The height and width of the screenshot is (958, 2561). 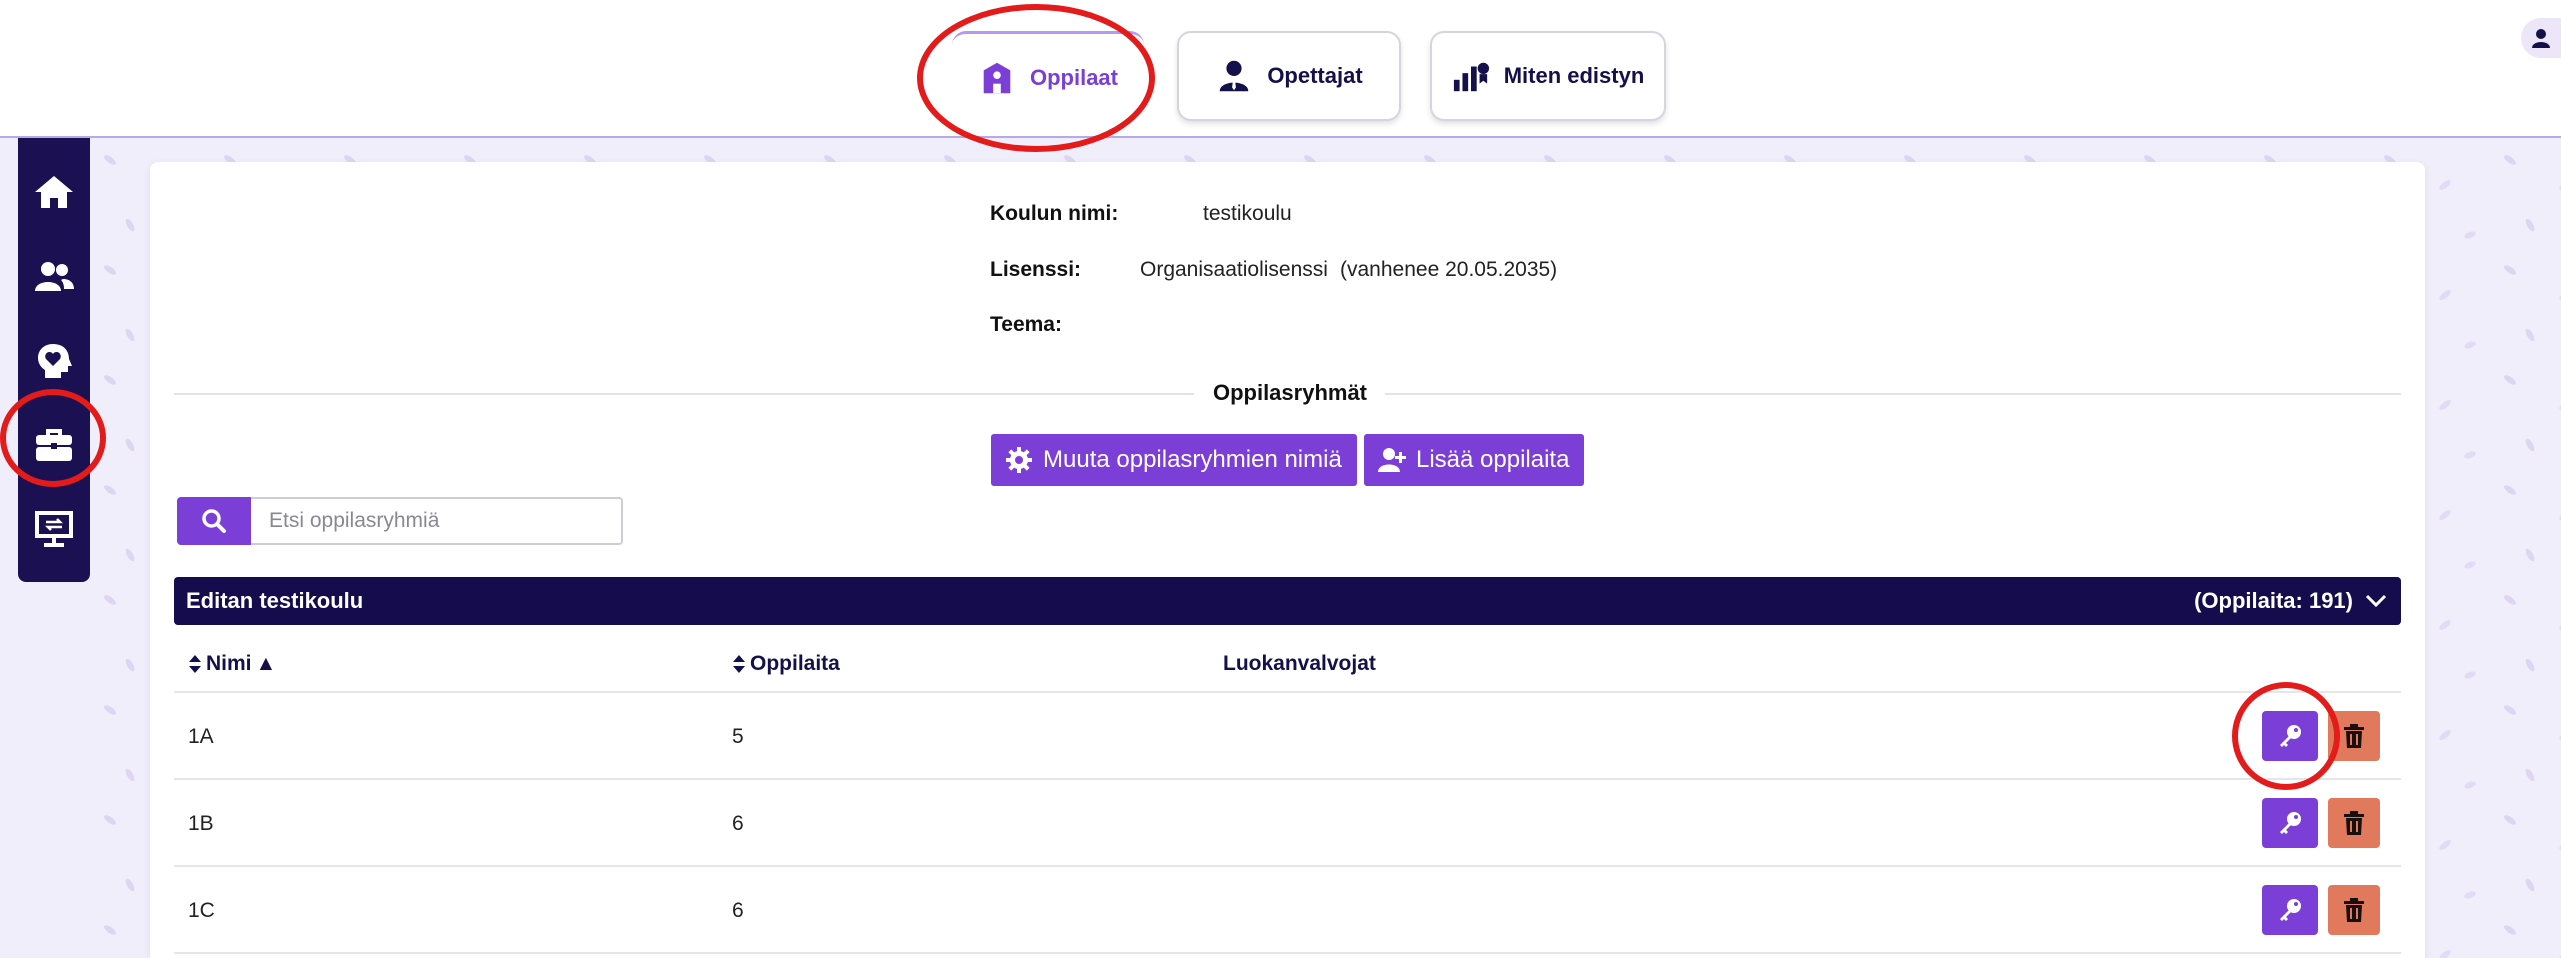 I want to click on school-icon, so click(x=997, y=77).